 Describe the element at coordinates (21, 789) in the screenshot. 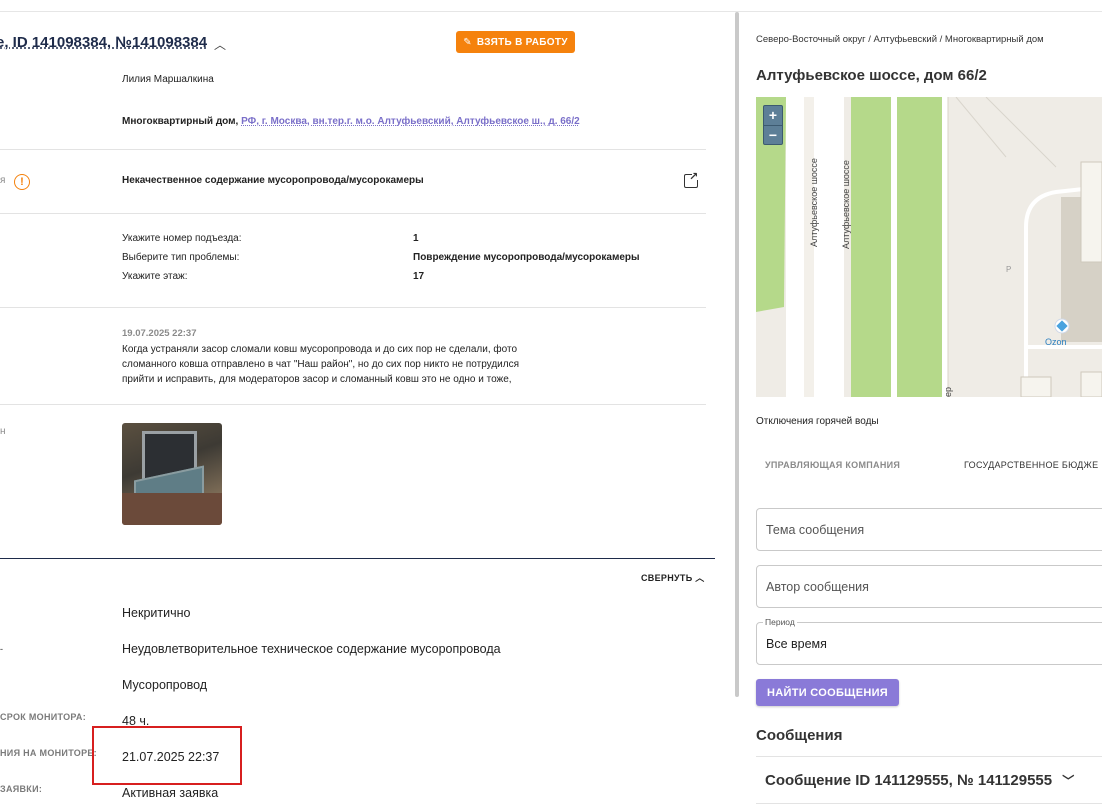

I see `detail-label: ЗАЯВКИ:` at that location.